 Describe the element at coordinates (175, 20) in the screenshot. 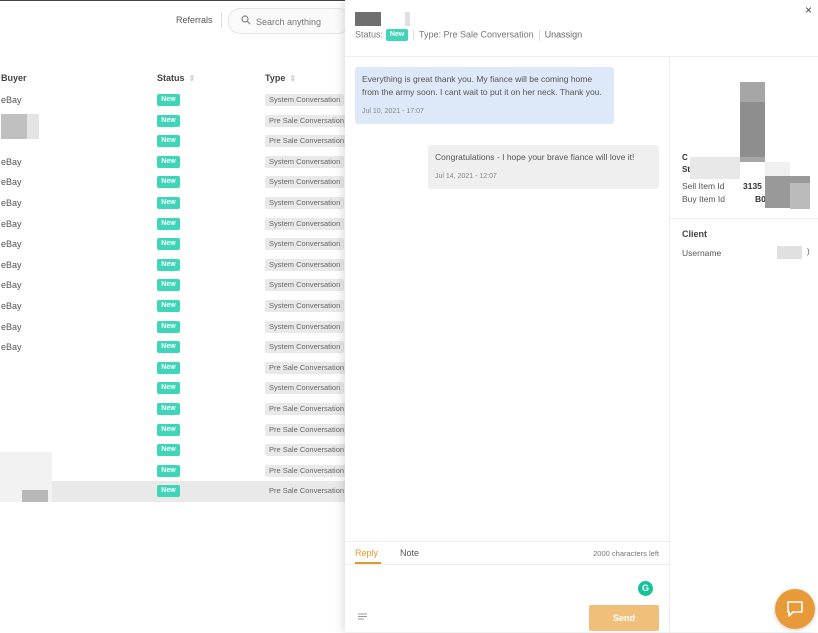

I see `top-nav: Referrals` at that location.